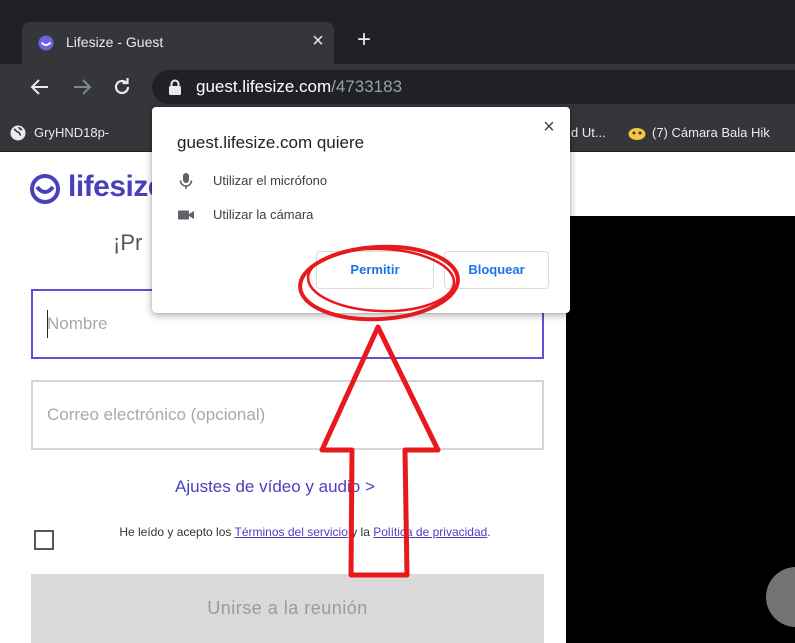 Image resolution: width=795 pixels, height=643 pixels. I want to click on allow-button: Permitir, so click(375, 270).